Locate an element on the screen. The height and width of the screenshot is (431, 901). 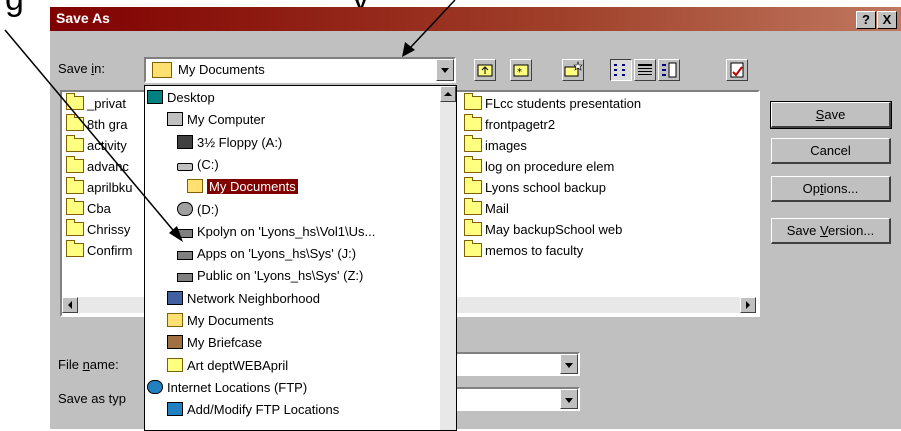
scroll-right-button is located at coordinates (748, 305).